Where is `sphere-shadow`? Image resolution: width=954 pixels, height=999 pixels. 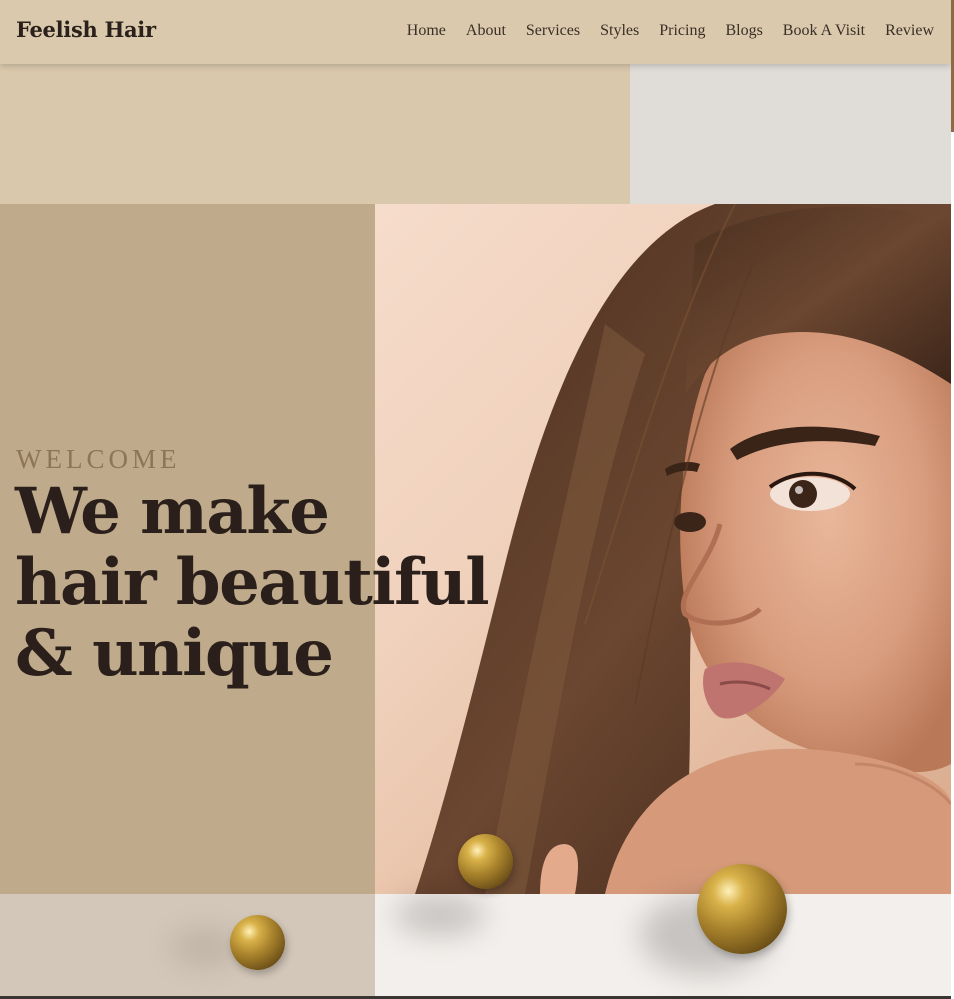
sphere-shadow is located at coordinates (440, 915).